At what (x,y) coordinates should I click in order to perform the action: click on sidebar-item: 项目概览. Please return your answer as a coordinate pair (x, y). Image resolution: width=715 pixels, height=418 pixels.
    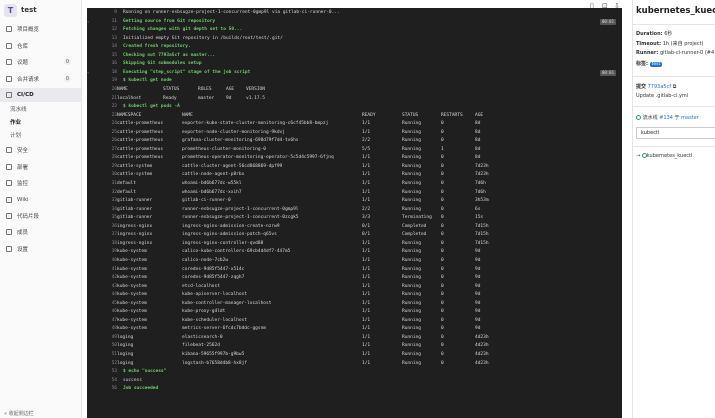
    Looking at the image, I should click on (40, 29).